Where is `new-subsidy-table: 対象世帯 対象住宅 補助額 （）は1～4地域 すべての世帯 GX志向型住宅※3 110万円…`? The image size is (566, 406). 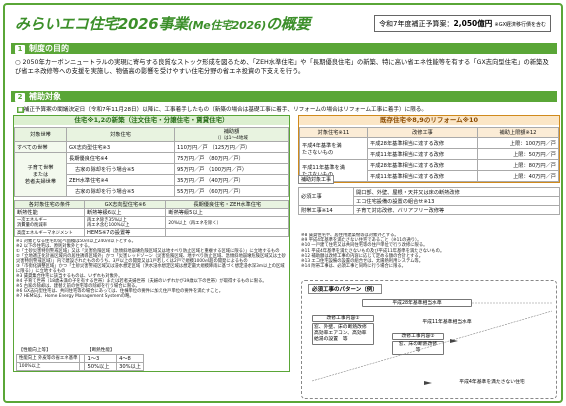
new-subsidy-table: 対象世帯 対象住宅 補助額 （）は1～4地域 すべての世帯 GX志向型住宅※3 110万円… is located at coordinates (151, 162).